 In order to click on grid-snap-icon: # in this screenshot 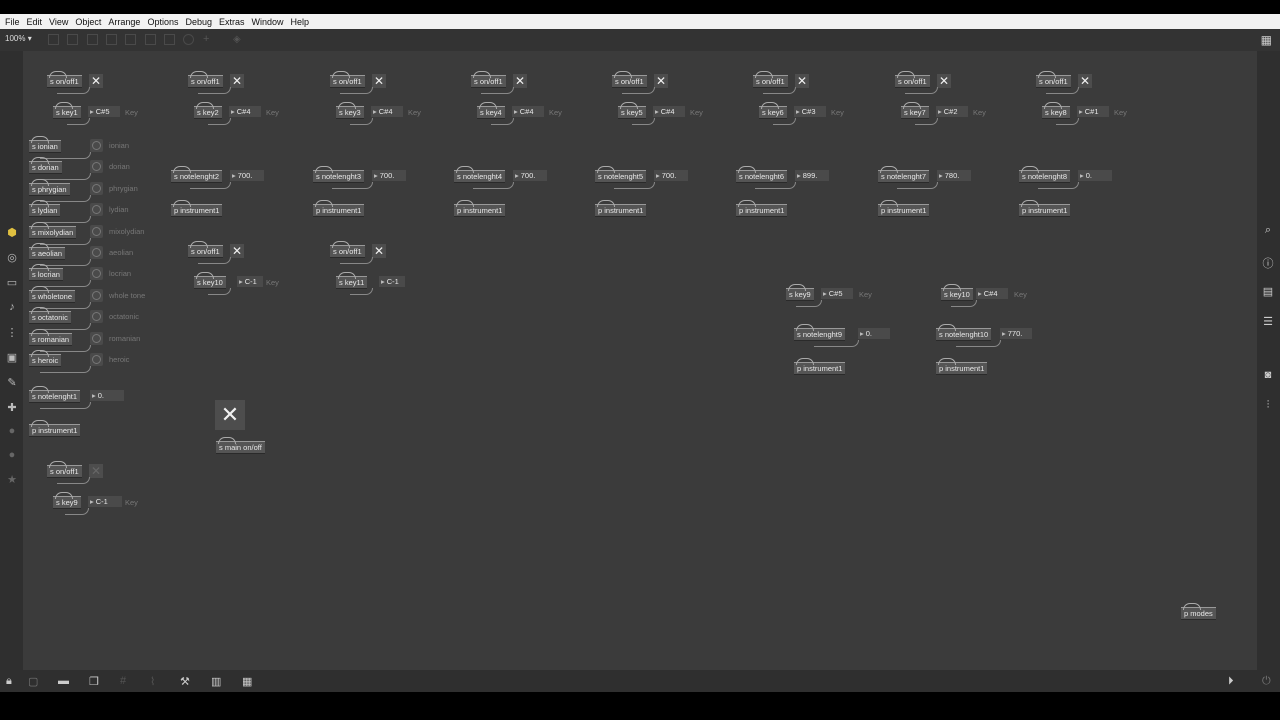, I will do `click(123, 681)`.